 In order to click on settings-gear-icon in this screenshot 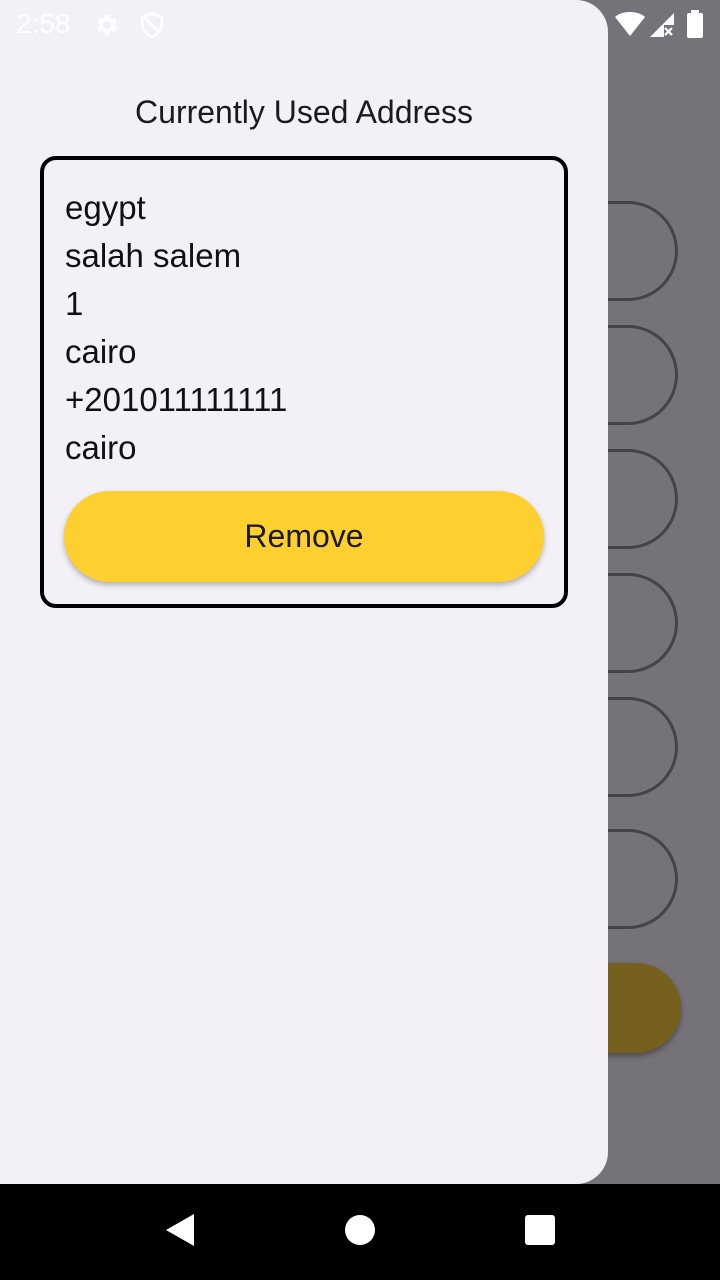, I will do `click(107, 27)`.